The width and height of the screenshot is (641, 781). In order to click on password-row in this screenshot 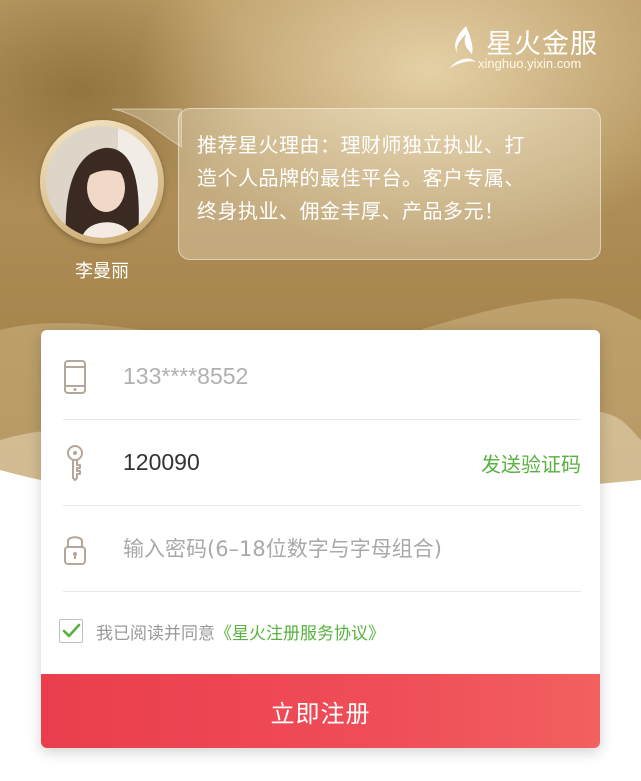, I will do `click(322, 549)`.